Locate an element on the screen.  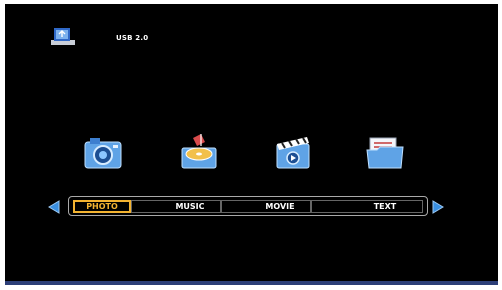
folder-icon is located at coordinates (385, 152).